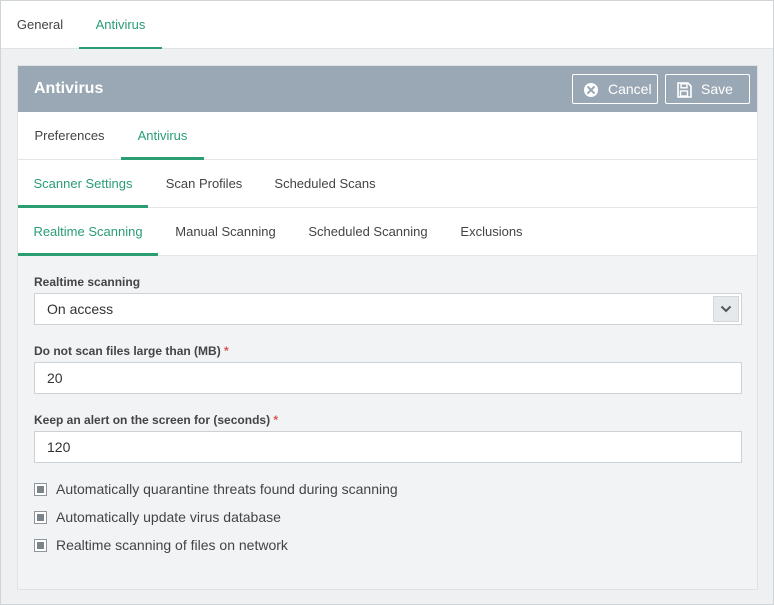 The height and width of the screenshot is (605, 774). Describe the element at coordinates (162, 136) in the screenshot. I see `tab-antivirus-settings: Antivirus` at that location.